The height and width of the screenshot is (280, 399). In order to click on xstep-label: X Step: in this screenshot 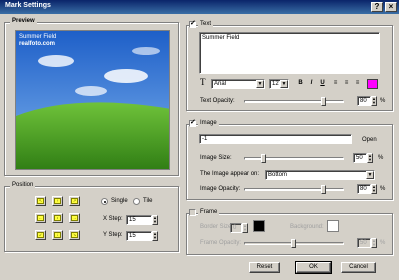, I will do `click(113, 219)`.